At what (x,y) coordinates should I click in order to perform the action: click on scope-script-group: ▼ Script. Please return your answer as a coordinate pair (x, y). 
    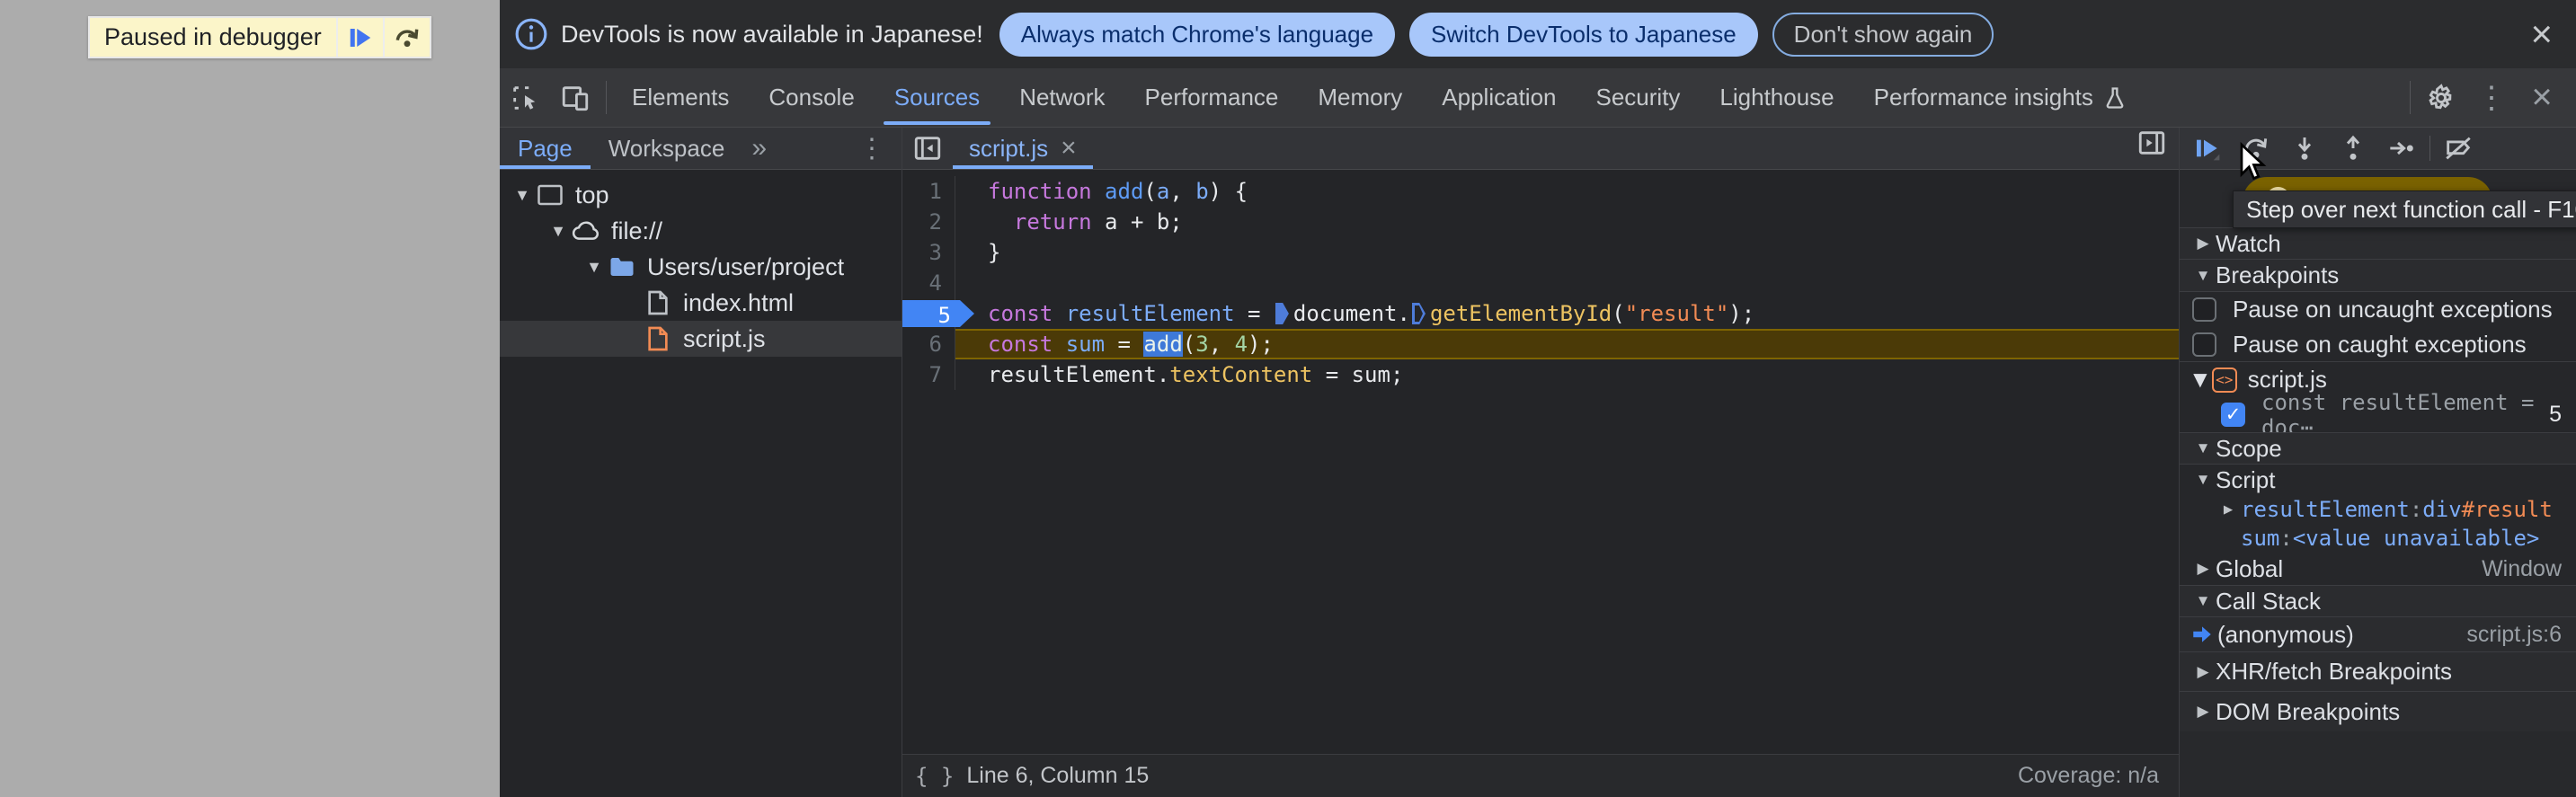
    Looking at the image, I should click on (2378, 480).